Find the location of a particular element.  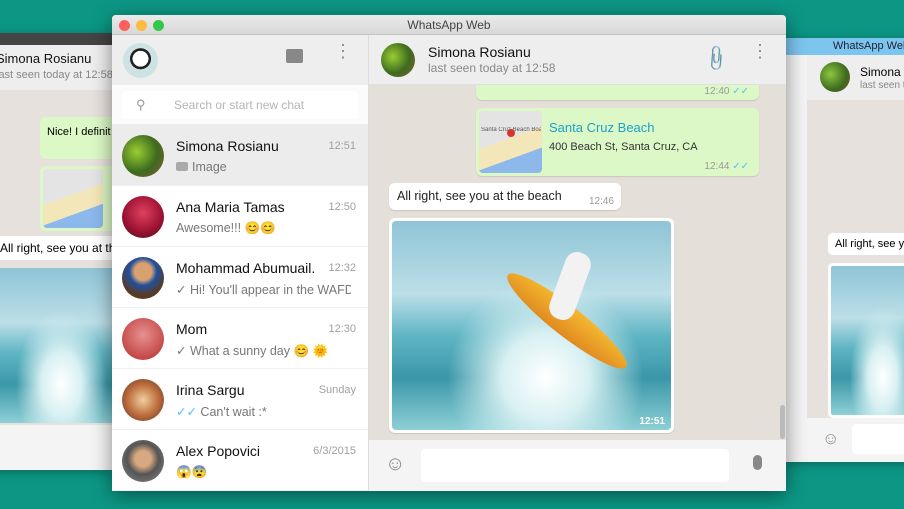

search-input: ⚲ Search or start new chat is located at coordinates (240, 105).